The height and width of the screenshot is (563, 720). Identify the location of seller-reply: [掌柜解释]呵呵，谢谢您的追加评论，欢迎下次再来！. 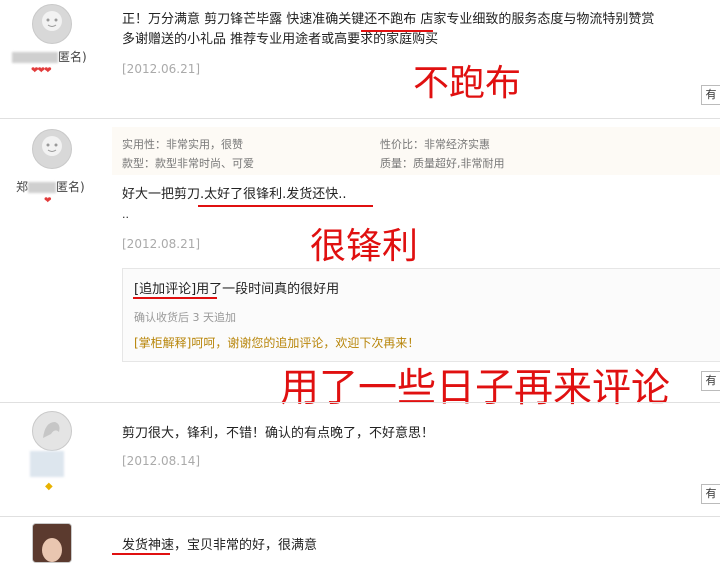
(277, 343).